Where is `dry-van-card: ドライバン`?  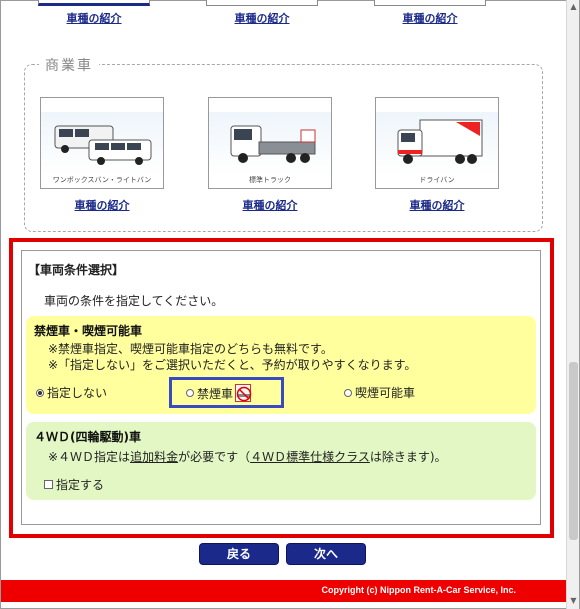 dry-van-card: ドライバン is located at coordinates (437, 143).